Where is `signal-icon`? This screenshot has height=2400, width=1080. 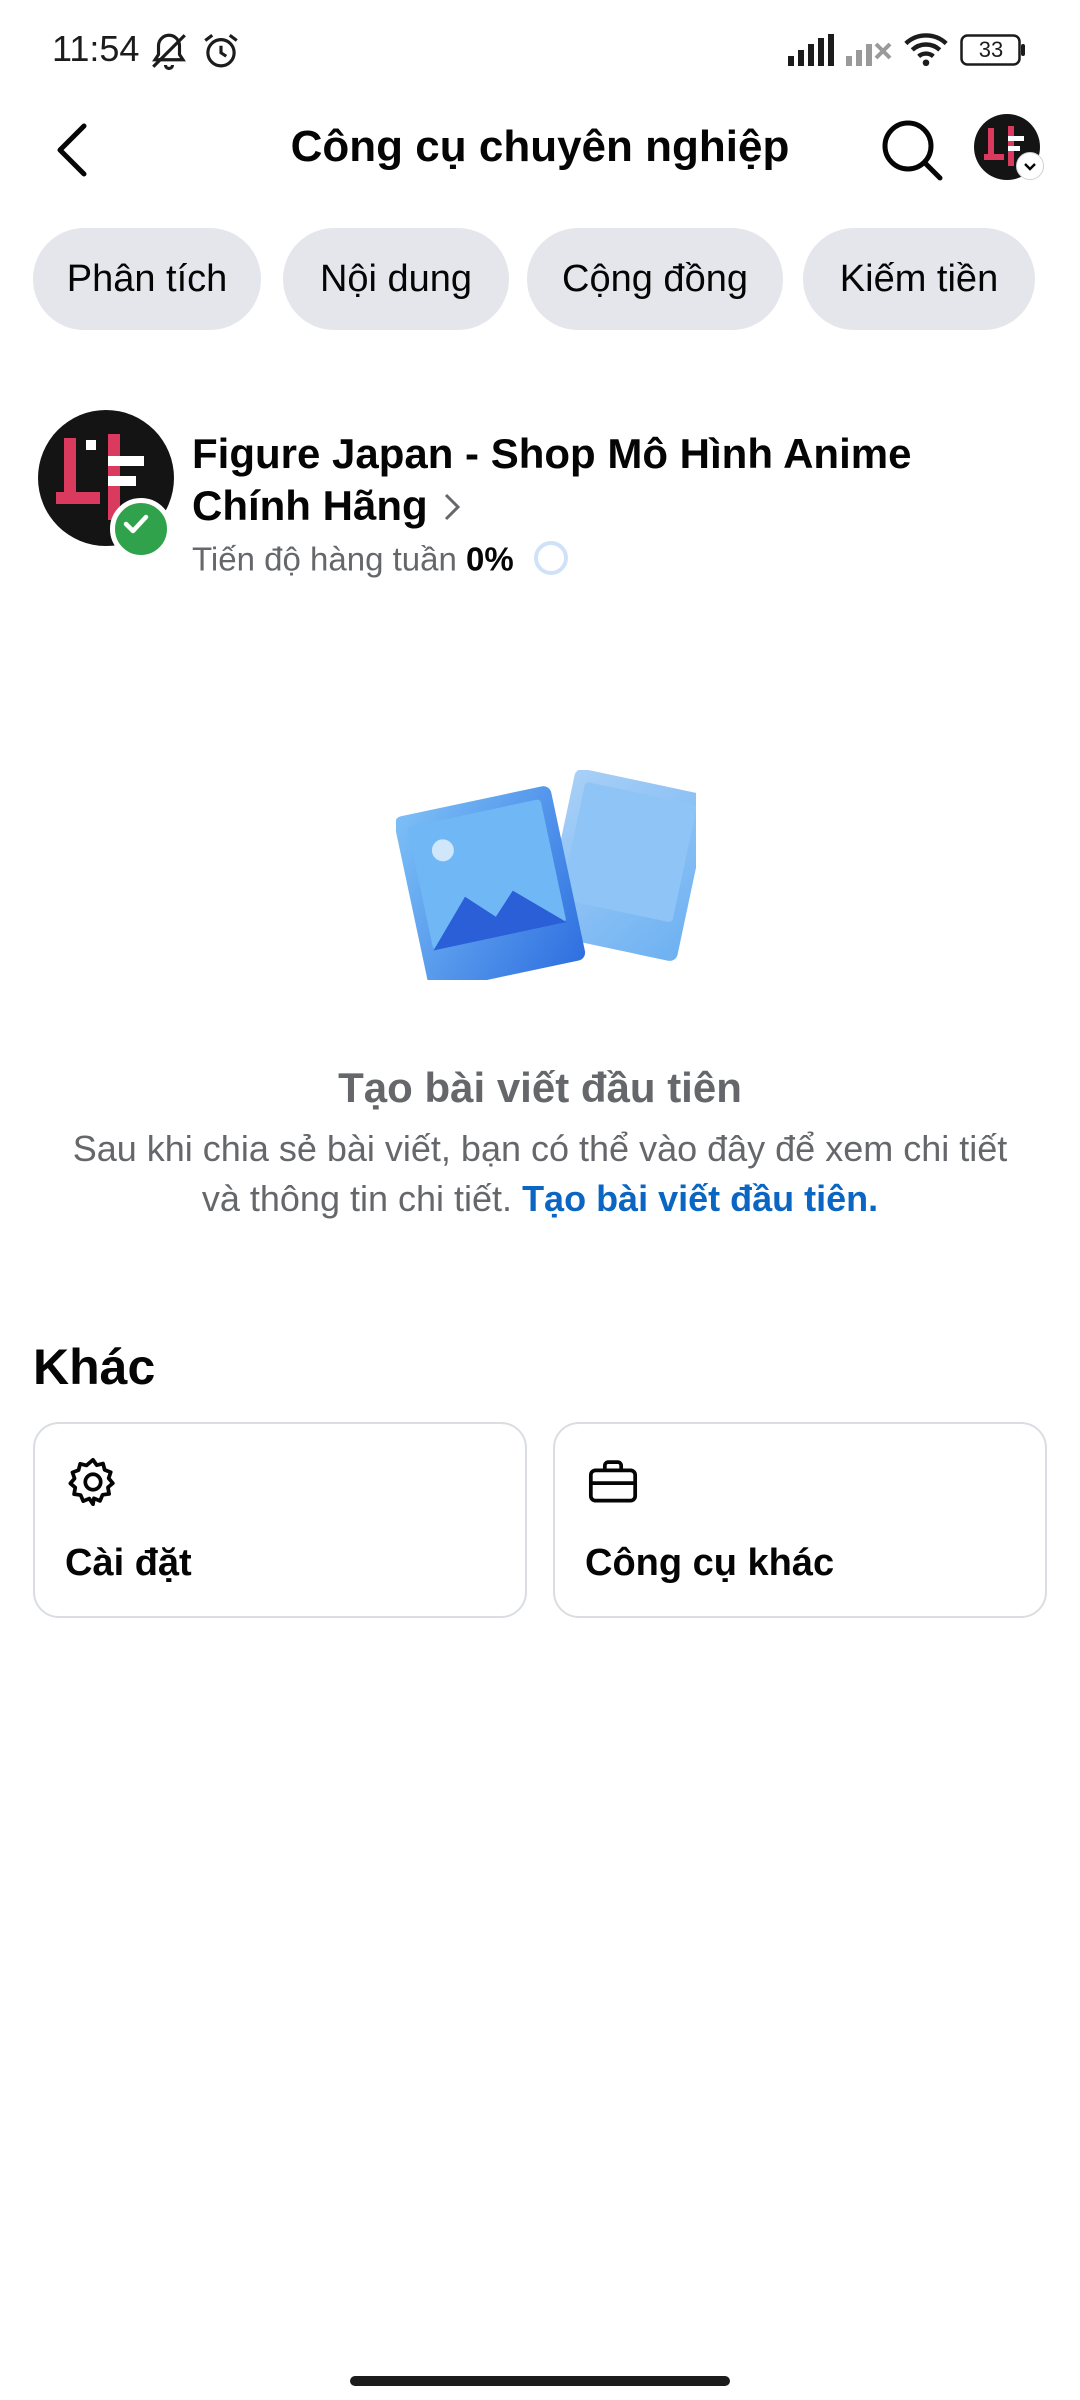
signal-icon is located at coordinates (811, 52).